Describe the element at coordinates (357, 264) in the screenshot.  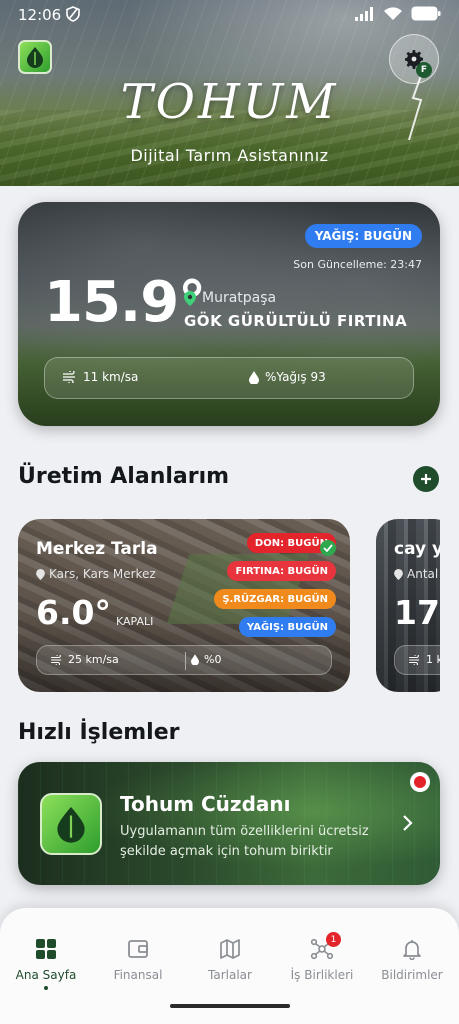
I see `last-update-text: Son Güncelleme: 23:47` at that location.